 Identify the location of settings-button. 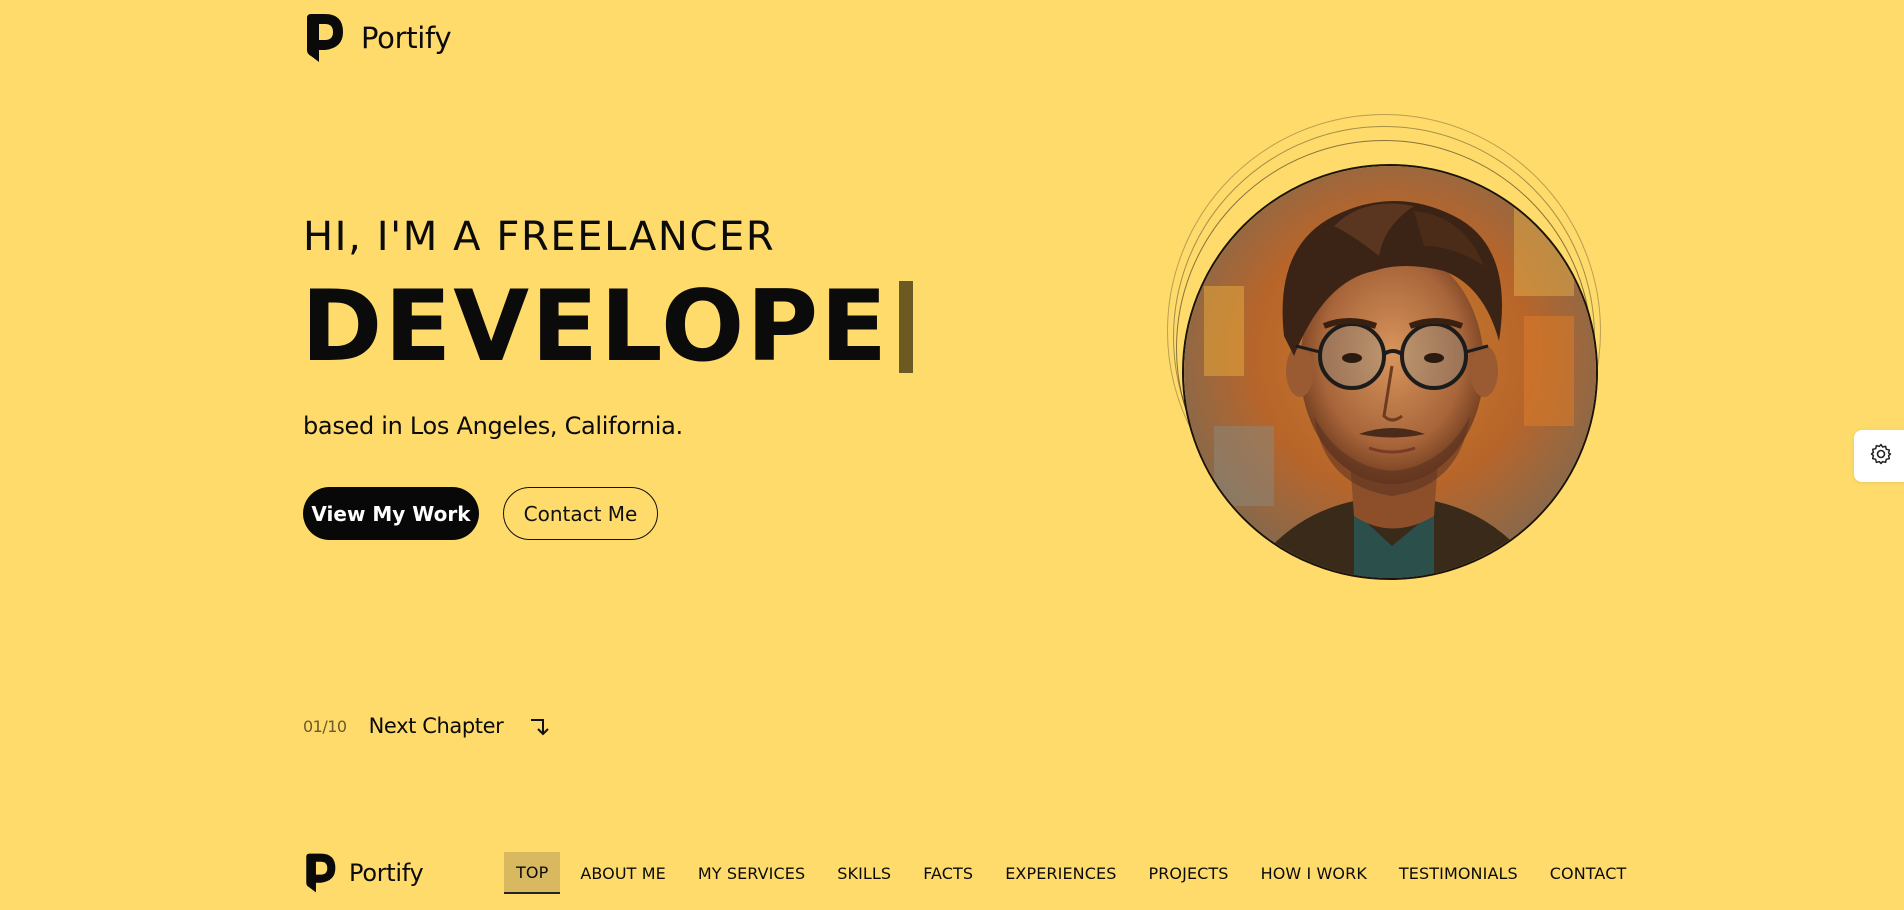
(1879, 456).